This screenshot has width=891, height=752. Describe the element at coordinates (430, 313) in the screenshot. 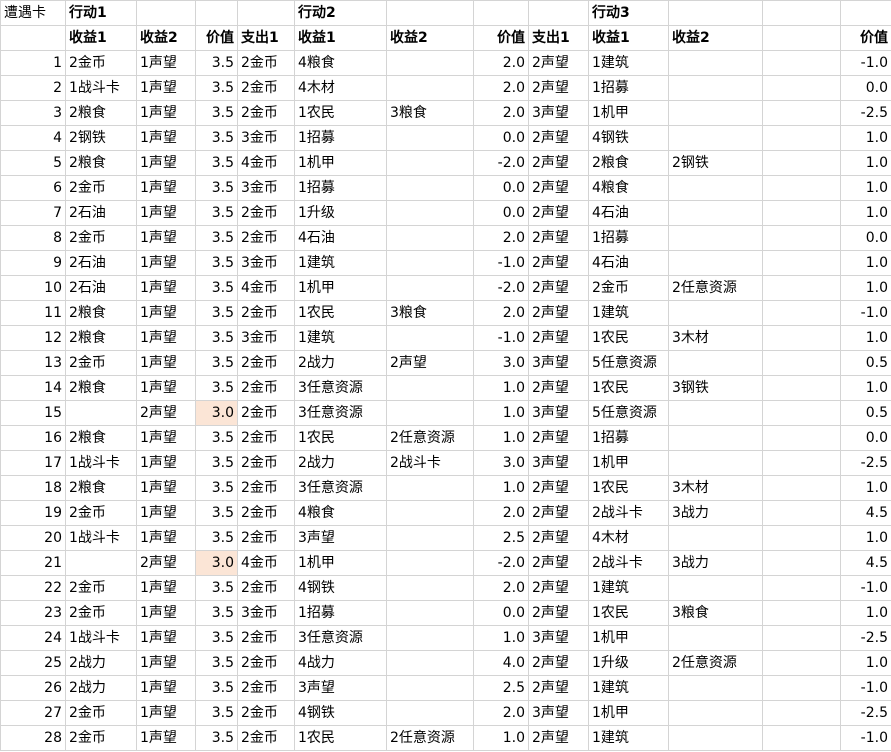

I see `table-cell: 3粮食` at that location.